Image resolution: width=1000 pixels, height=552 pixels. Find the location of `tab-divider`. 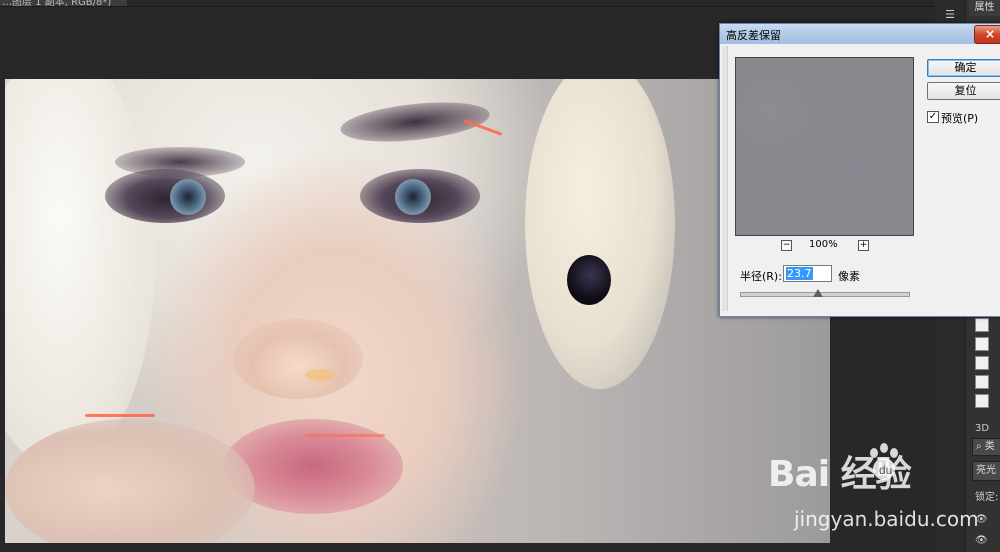

tab-divider is located at coordinates (467, 6).